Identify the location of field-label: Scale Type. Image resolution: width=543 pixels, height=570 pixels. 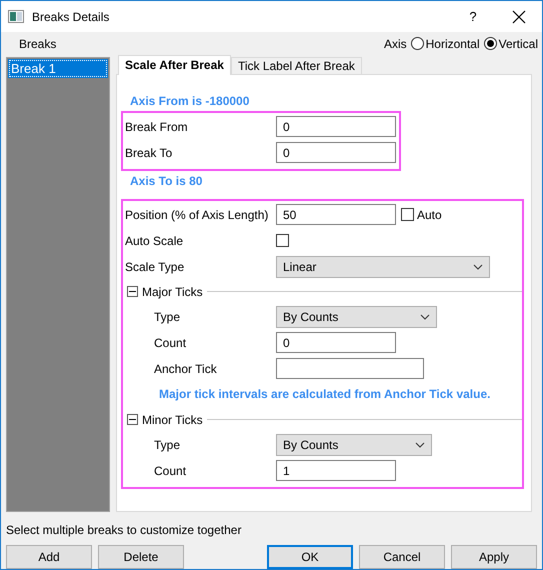
(155, 267).